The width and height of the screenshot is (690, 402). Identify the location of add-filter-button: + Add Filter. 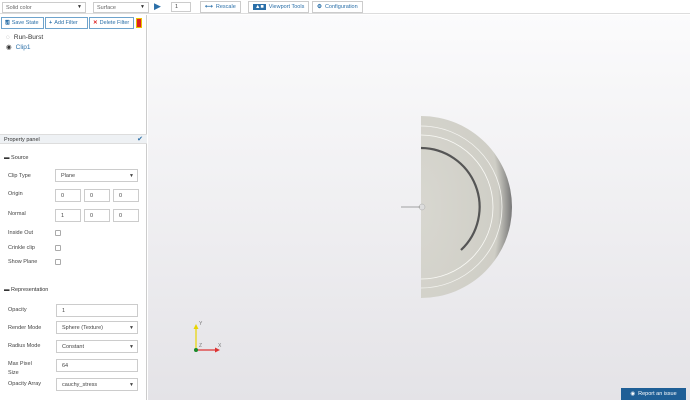
(66, 23).